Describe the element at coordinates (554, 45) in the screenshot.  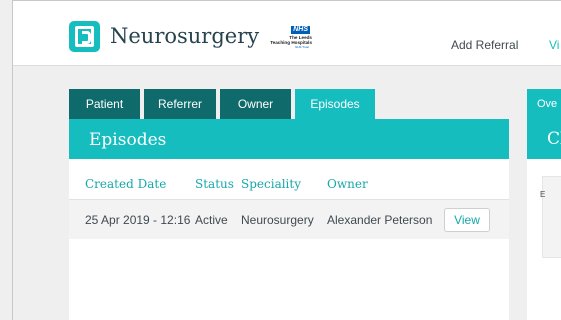
I see `nav-view-link: Vi` at that location.